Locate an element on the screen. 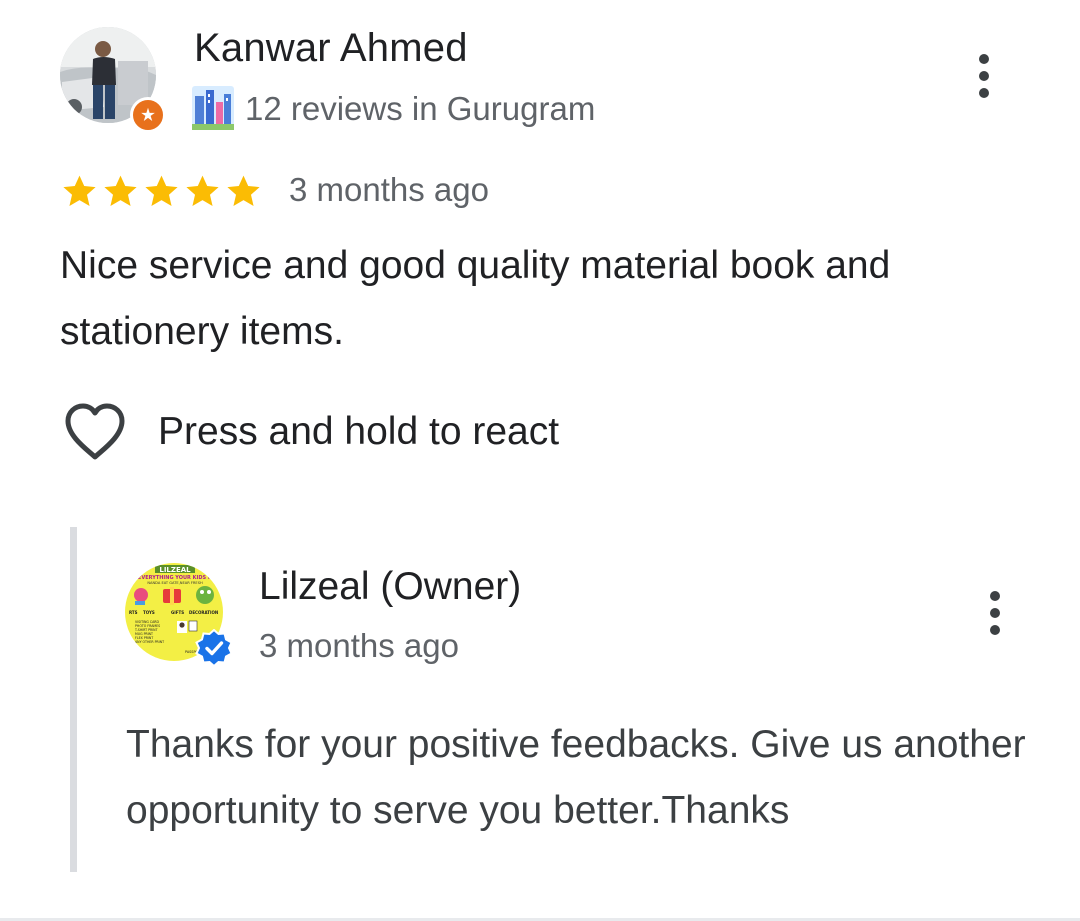  rating-stars is located at coordinates (161, 191).